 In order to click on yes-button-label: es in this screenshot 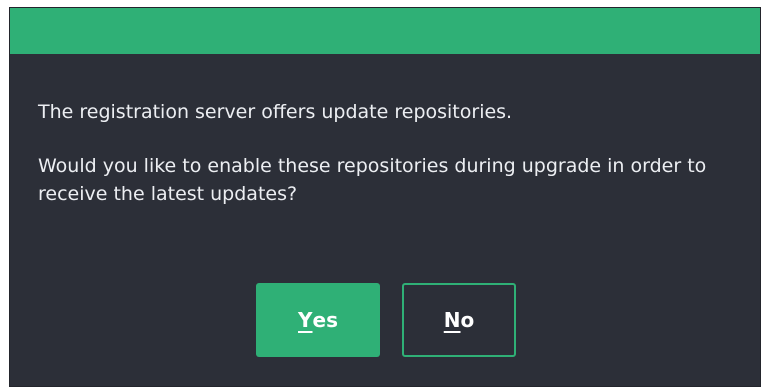, I will do `click(325, 320)`.